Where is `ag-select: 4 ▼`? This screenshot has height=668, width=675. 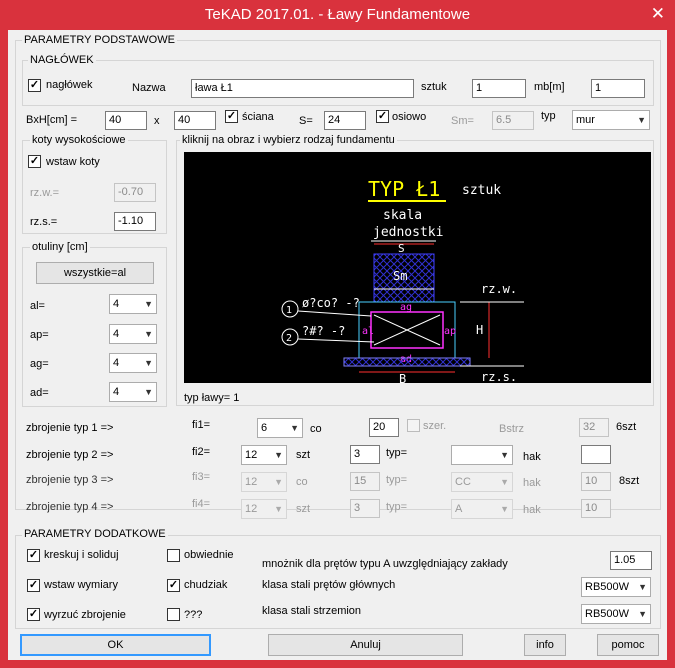 ag-select: 4 ▼ is located at coordinates (133, 363).